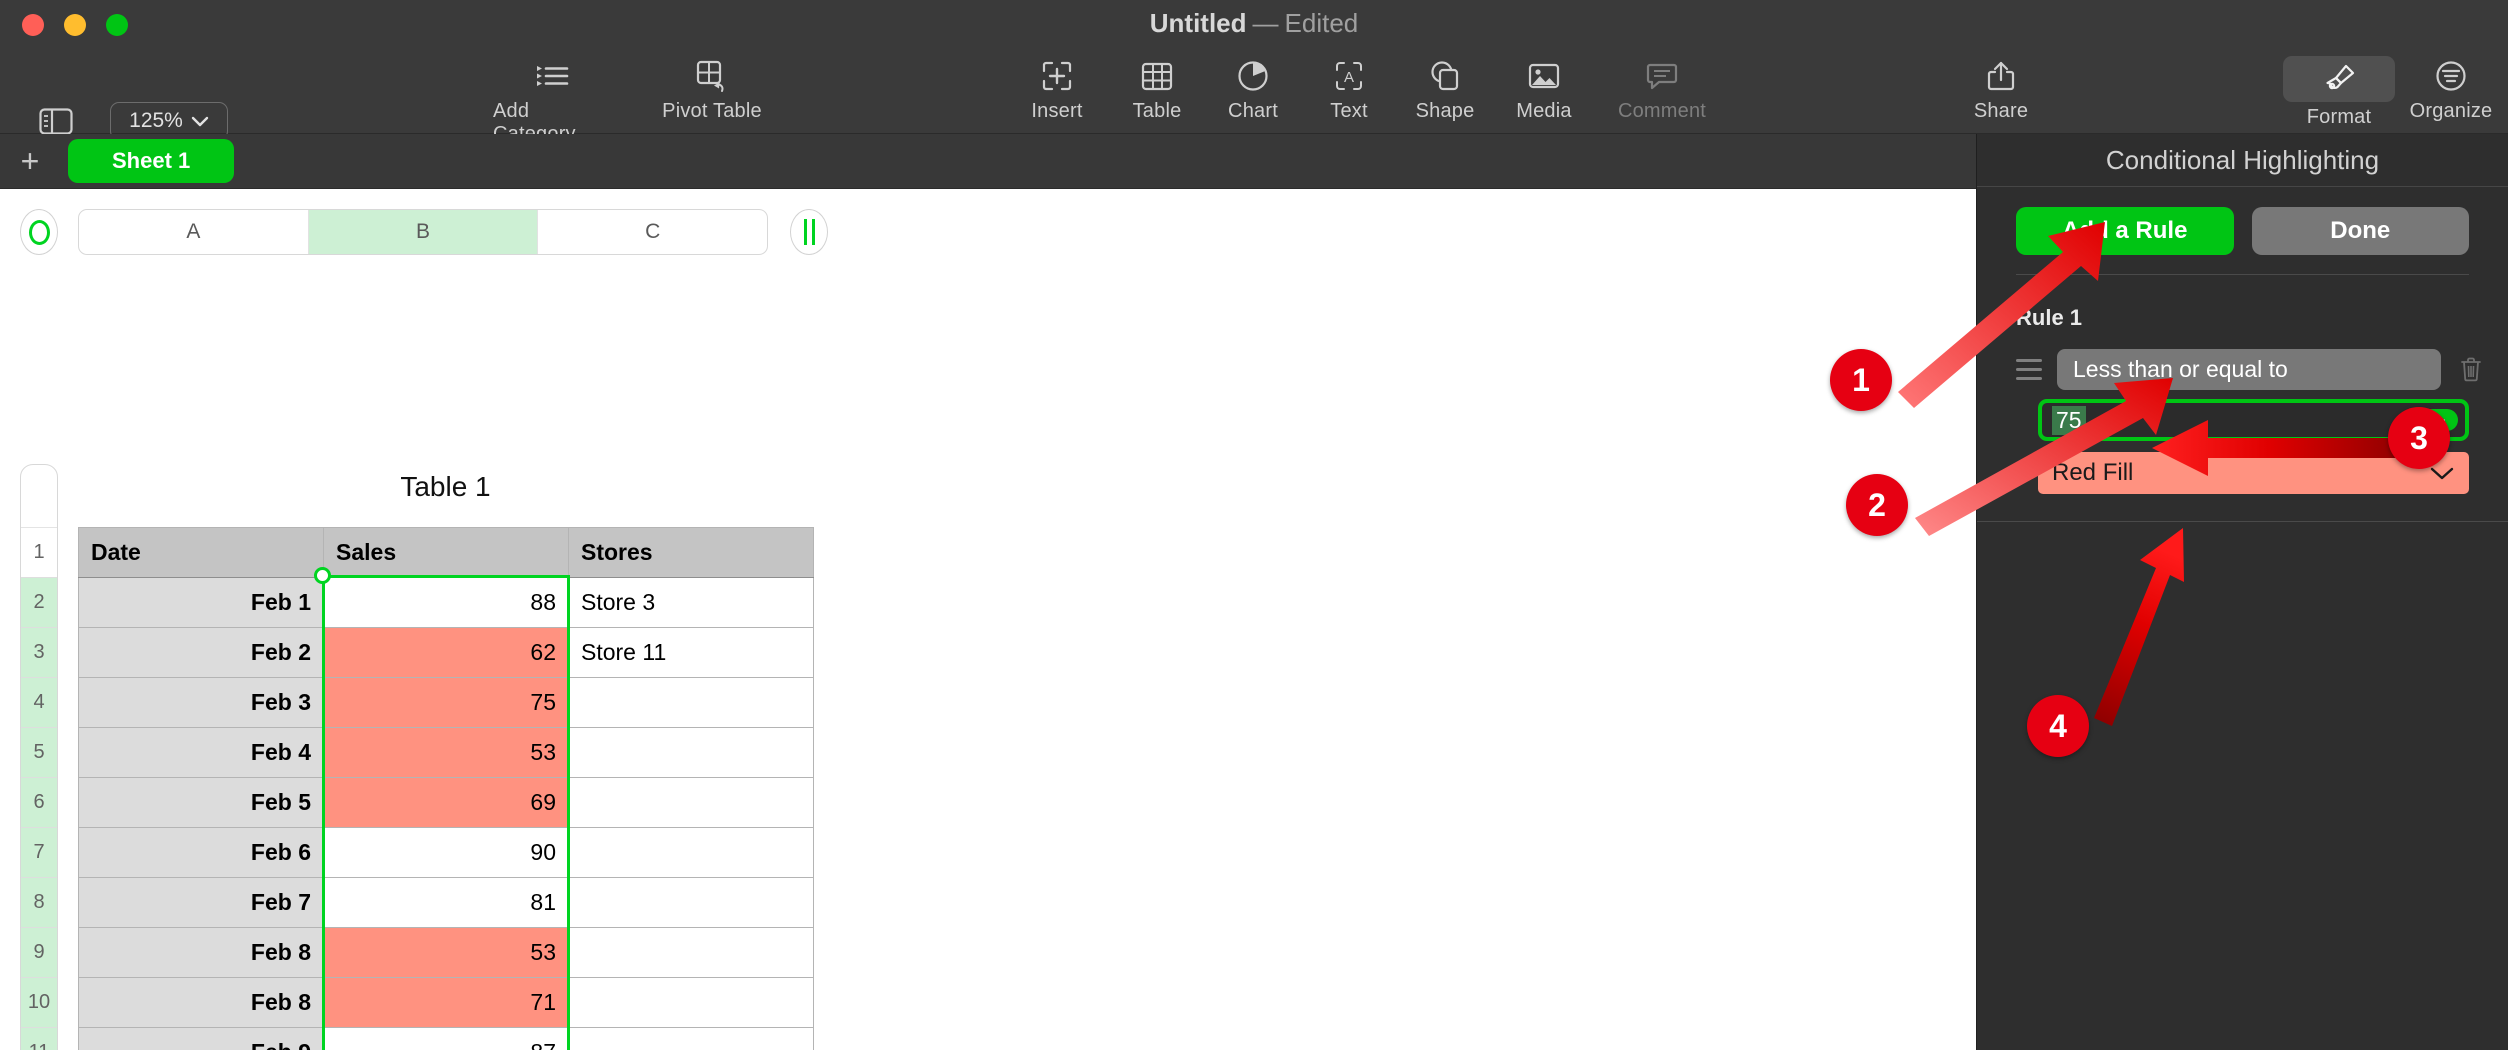 Image resolution: width=2508 pixels, height=1050 pixels. What do you see at coordinates (39, 553) in the screenshot?
I see `row-header-1: 1` at bounding box center [39, 553].